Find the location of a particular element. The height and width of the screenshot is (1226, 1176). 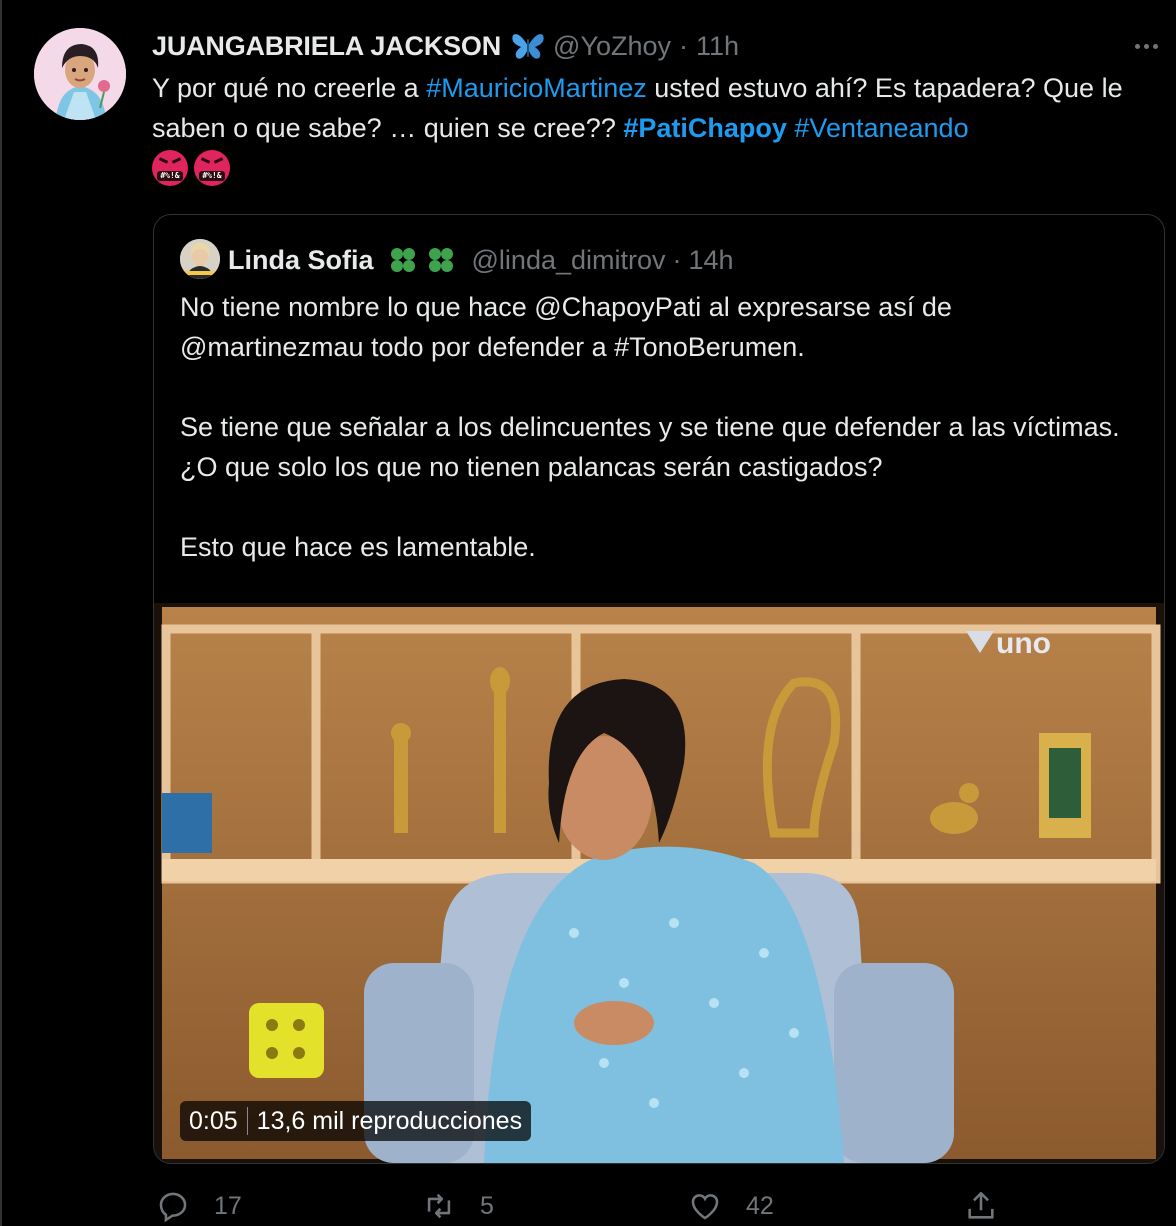

hashtag-link: #PatiChapoy is located at coordinates (705, 128).